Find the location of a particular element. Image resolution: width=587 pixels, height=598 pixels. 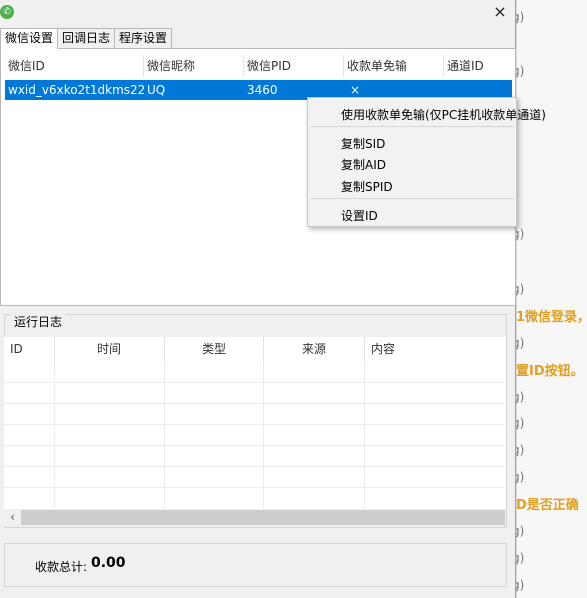

menu-item-set-id: 设置ID is located at coordinates (359, 215).